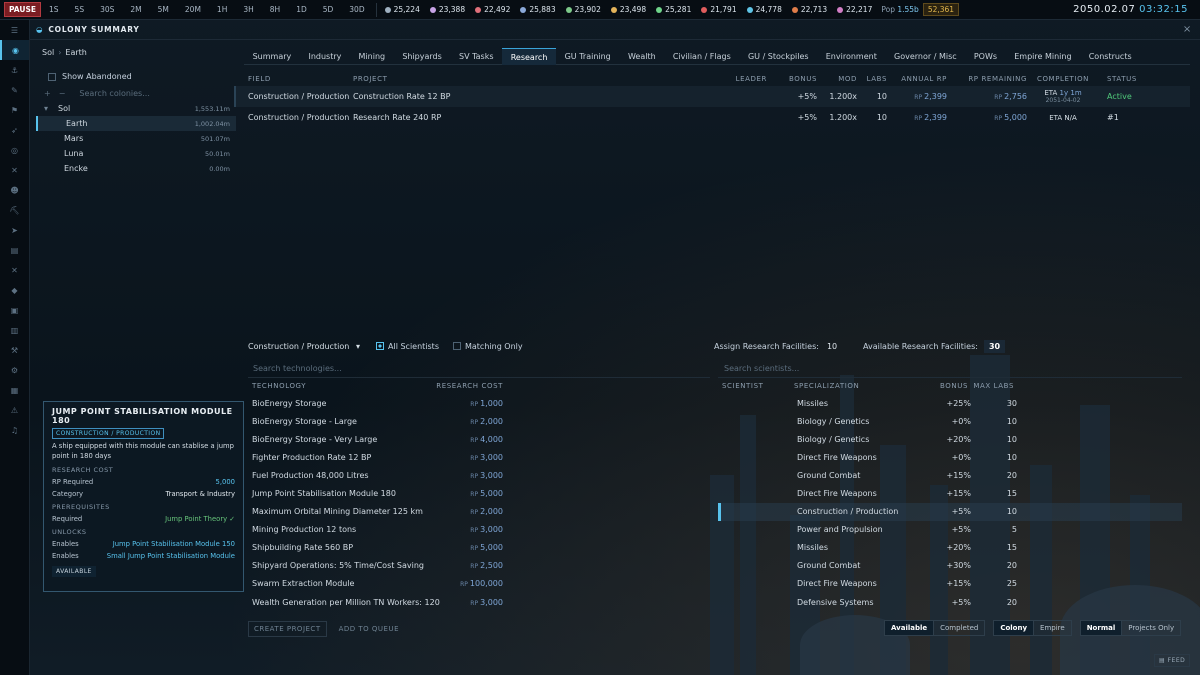 Image resolution: width=1200 pixels, height=675 pixels. Describe the element at coordinates (356, 9) in the screenshot. I see `speed-button: 30D` at that location.